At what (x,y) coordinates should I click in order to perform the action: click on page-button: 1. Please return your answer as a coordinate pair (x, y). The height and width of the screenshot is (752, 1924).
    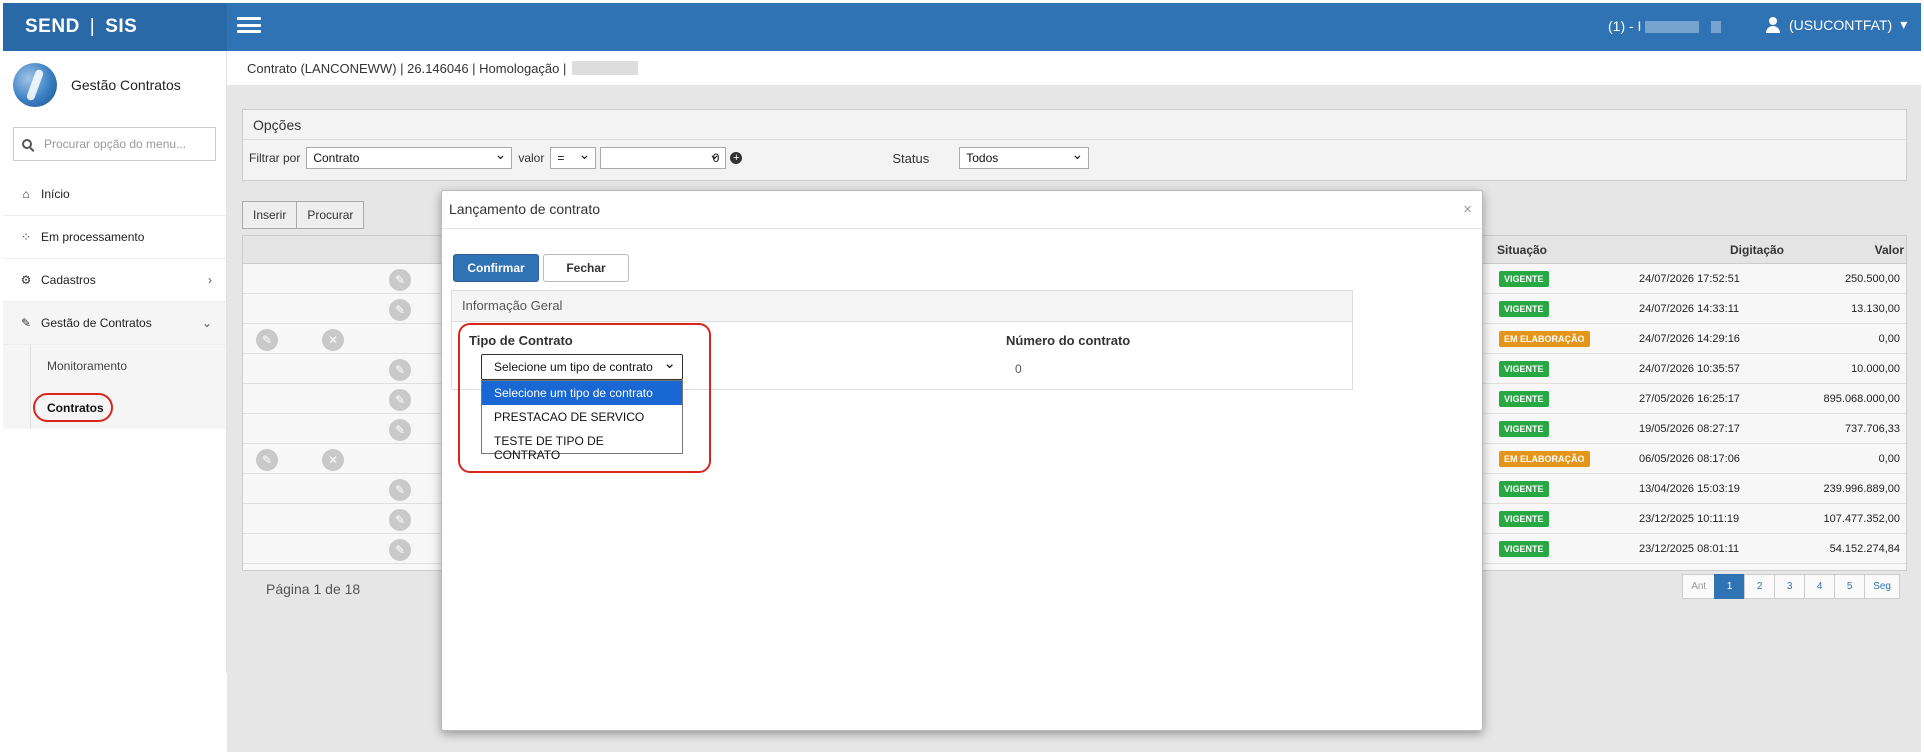
    Looking at the image, I should click on (1730, 586).